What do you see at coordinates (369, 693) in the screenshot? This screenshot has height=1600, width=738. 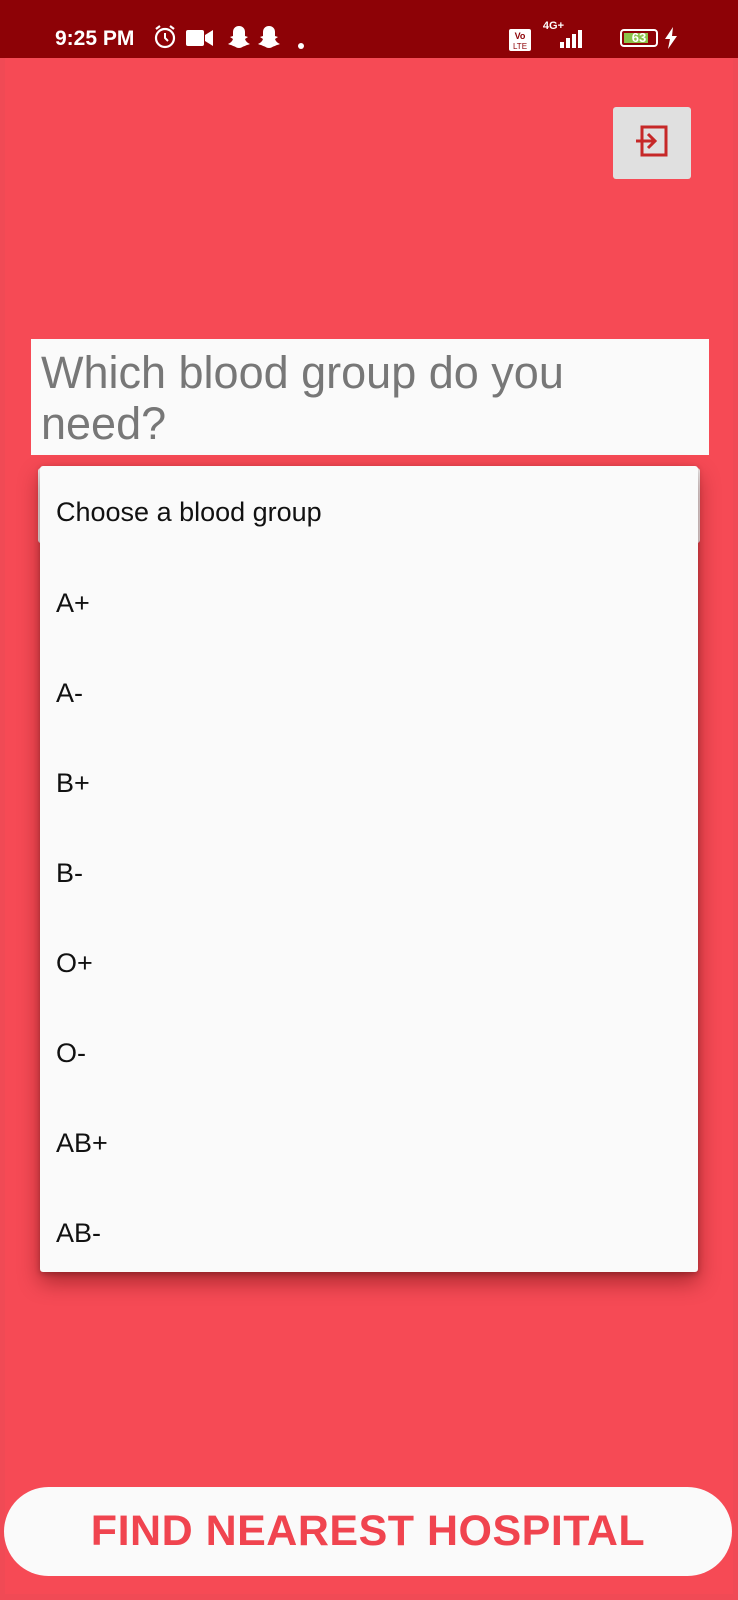 I see `option-a-negative: A-` at bounding box center [369, 693].